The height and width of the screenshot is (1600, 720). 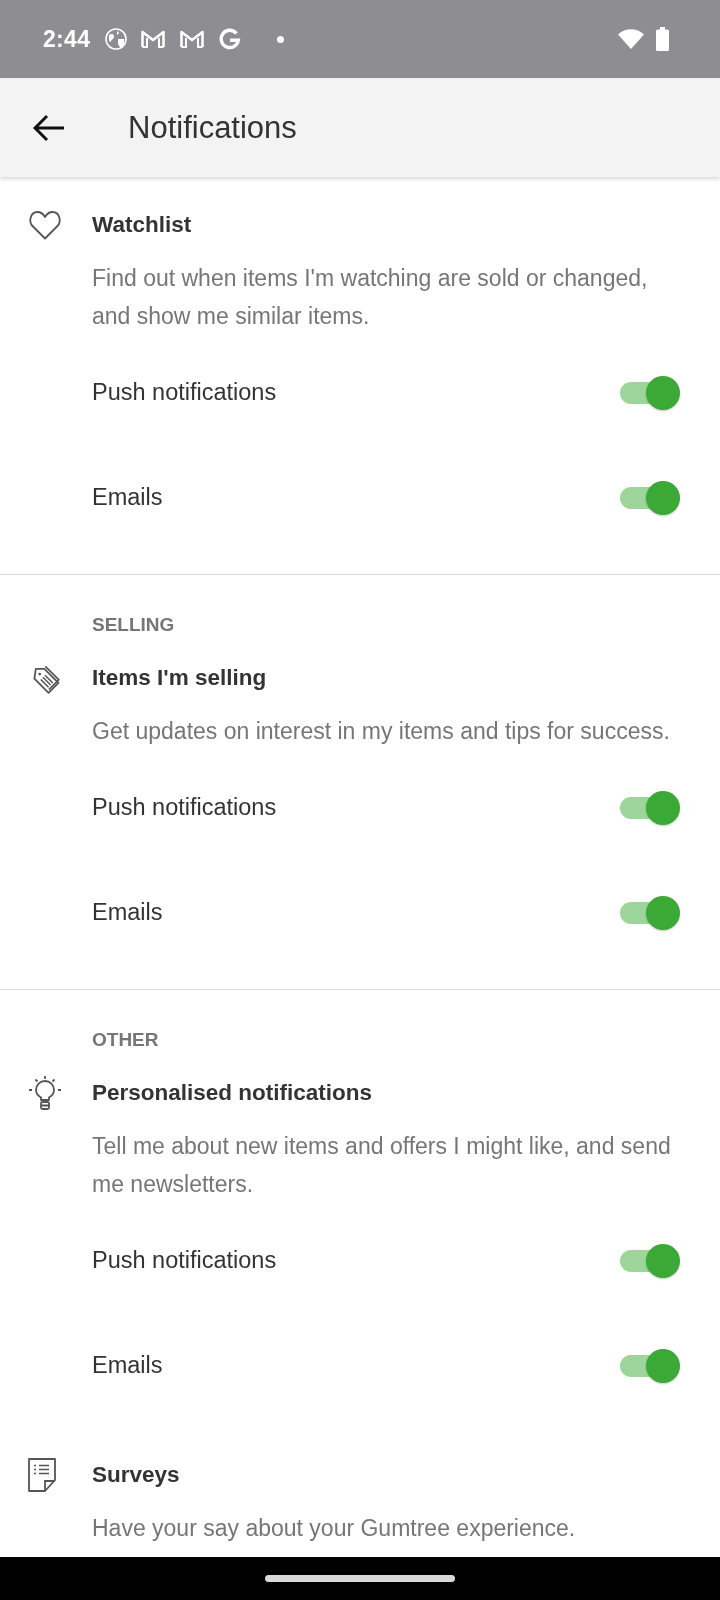 I want to click on heart-icon, so click(x=45, y=225).